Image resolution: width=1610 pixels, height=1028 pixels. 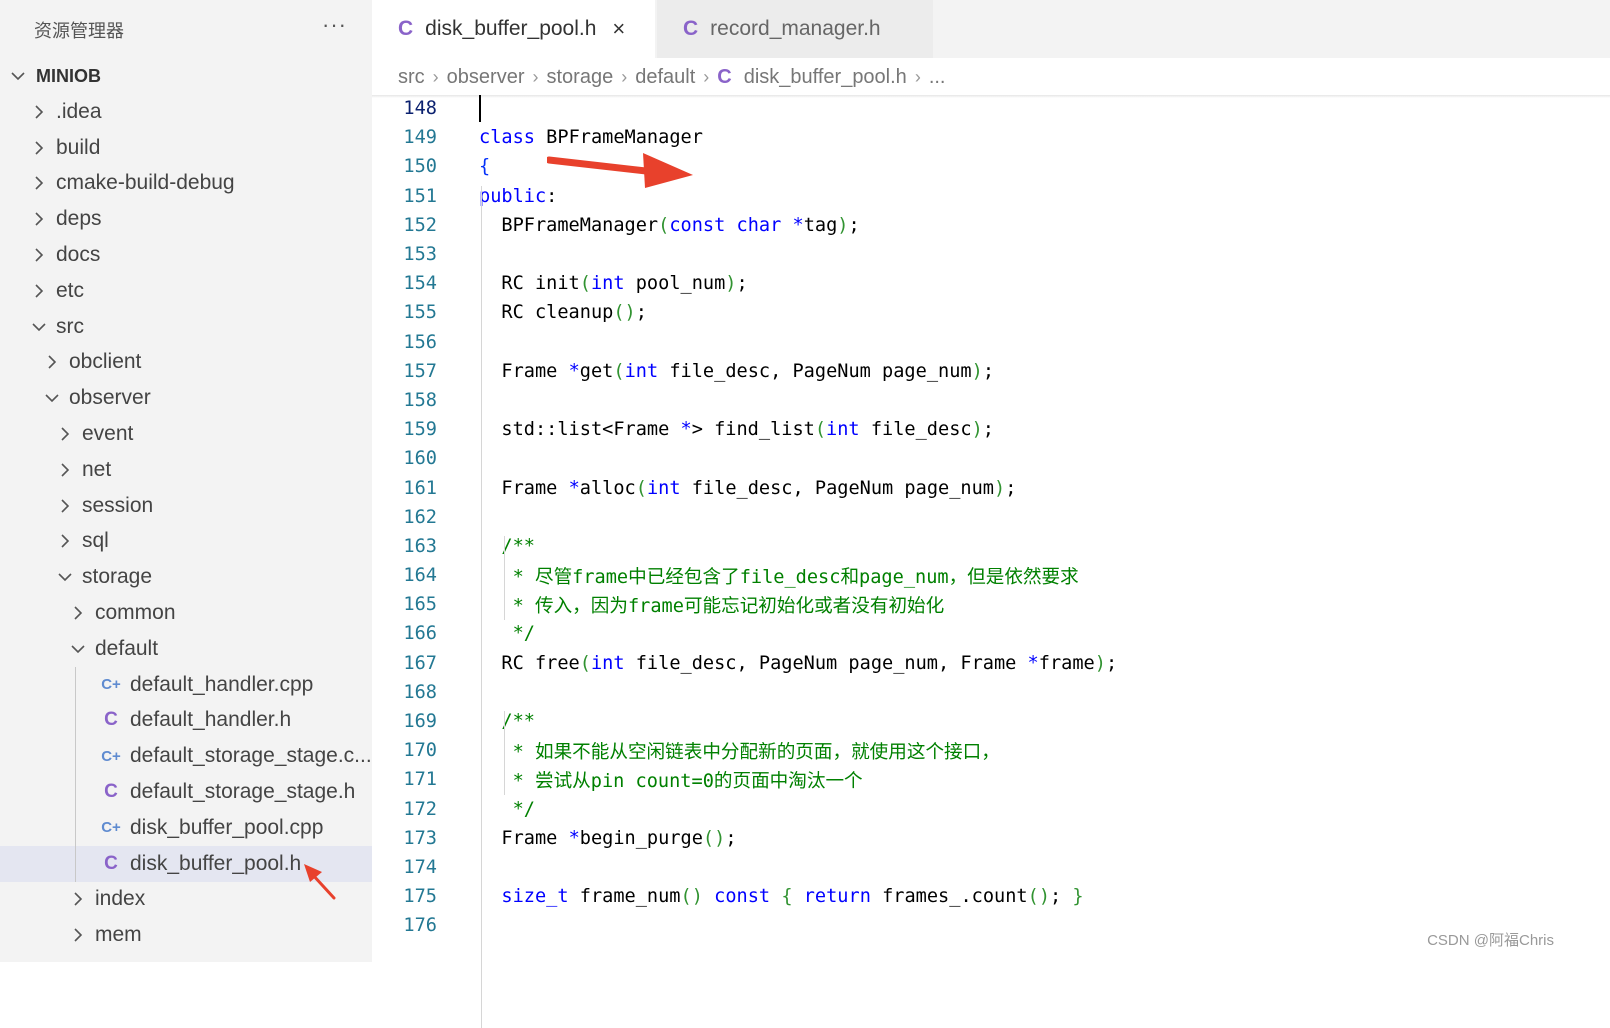 I want to click on folder-item: deps, so click(x=186, y=219).